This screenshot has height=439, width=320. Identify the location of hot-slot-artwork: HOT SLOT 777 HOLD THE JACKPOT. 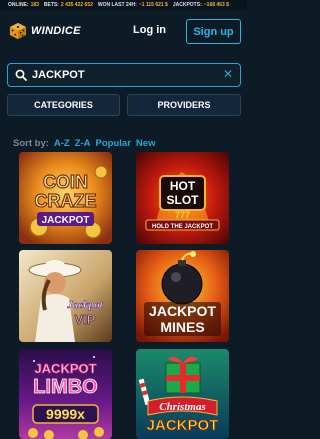
(182, 198).